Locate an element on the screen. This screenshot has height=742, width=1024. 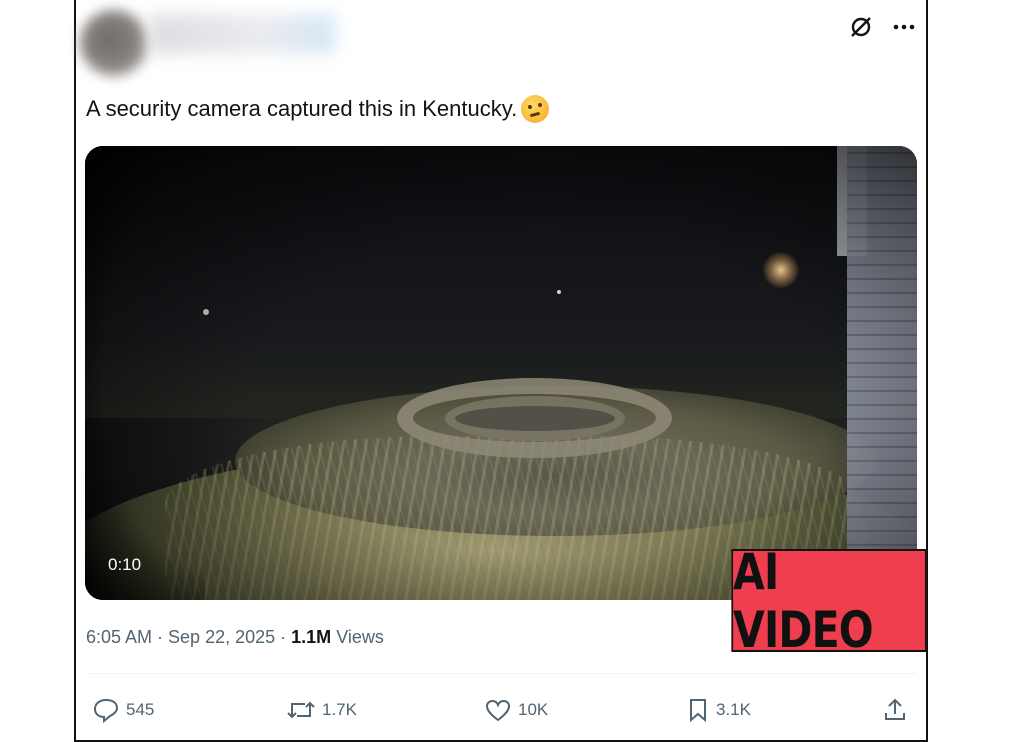
post-top-actions is located at coordinates (882, 27).